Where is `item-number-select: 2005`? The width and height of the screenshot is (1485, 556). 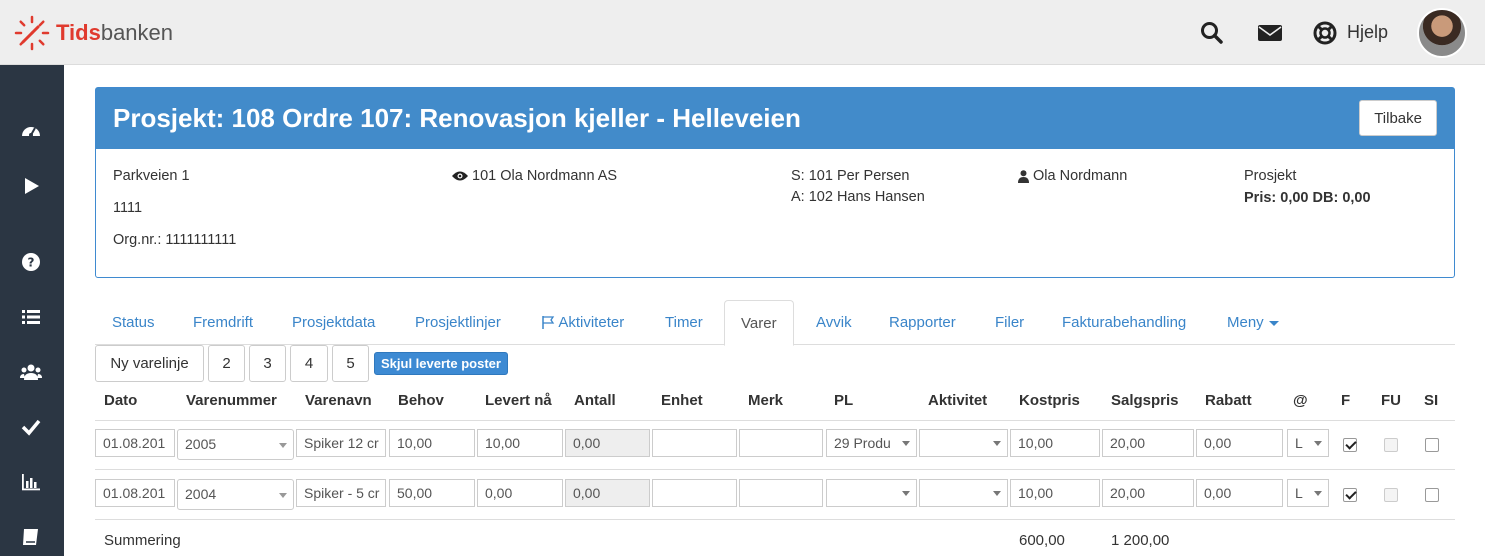 item-number-select: 2005 is located at coordinates (235, 444).